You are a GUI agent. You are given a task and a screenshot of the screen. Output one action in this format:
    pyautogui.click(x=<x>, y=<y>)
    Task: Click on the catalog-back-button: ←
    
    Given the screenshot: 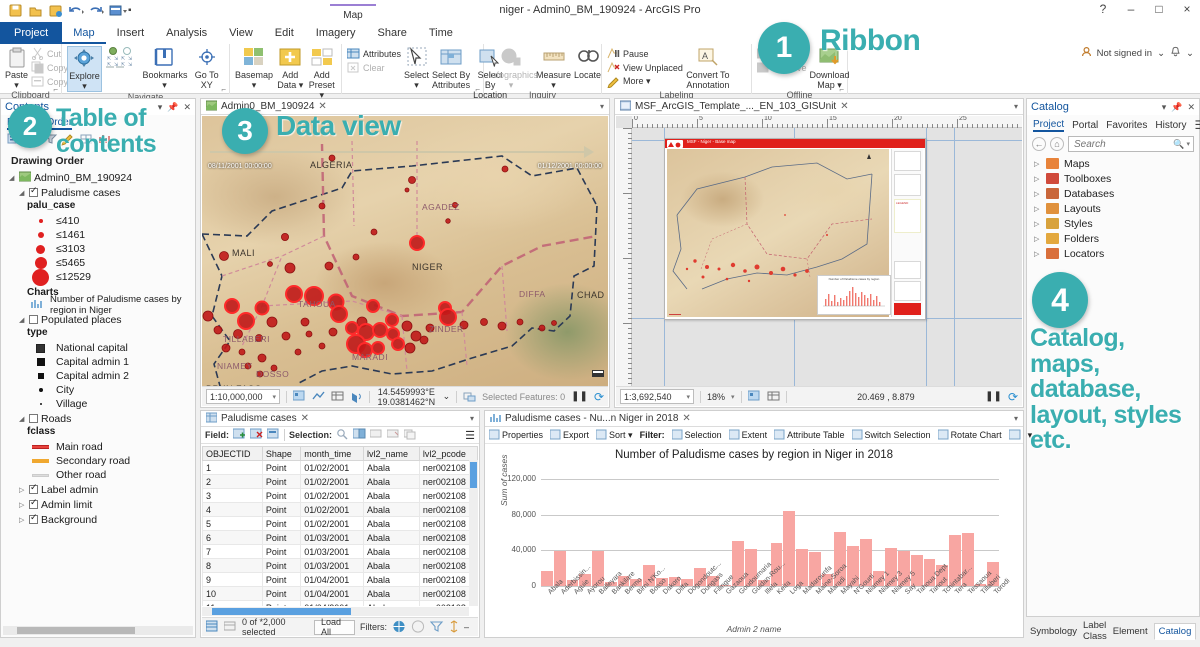 What is the action you would take?
    pyautogui.click(x=1039, y=144)
    